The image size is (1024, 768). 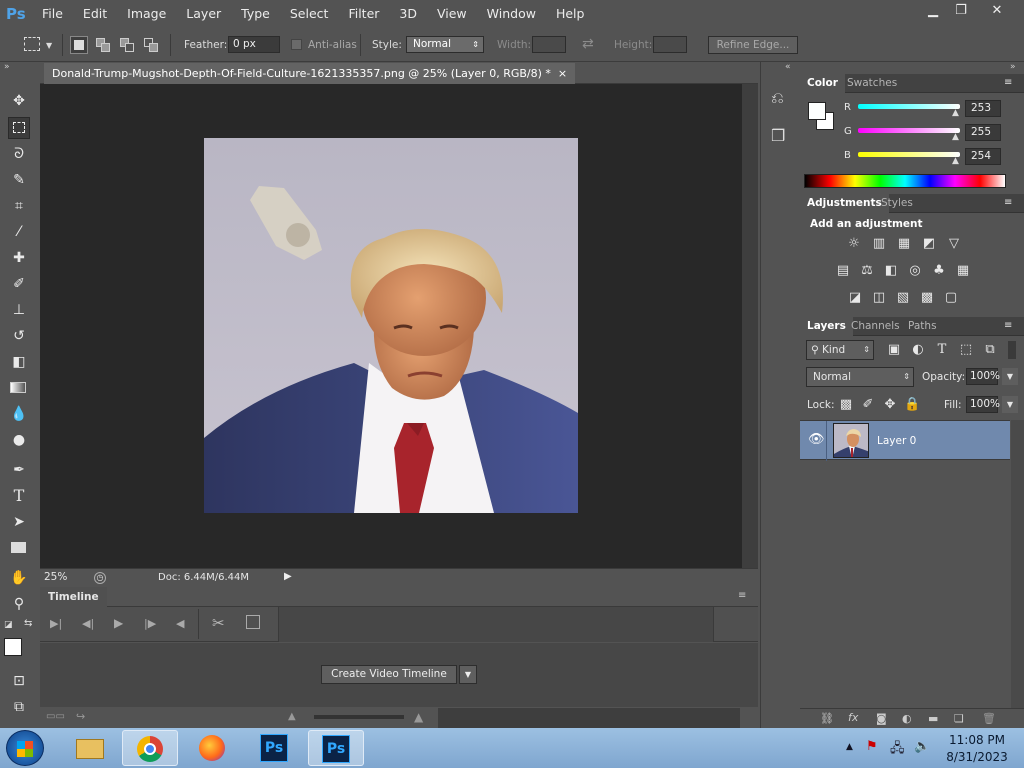 I want to click on menu-view: View, so click(x=452, y=14).